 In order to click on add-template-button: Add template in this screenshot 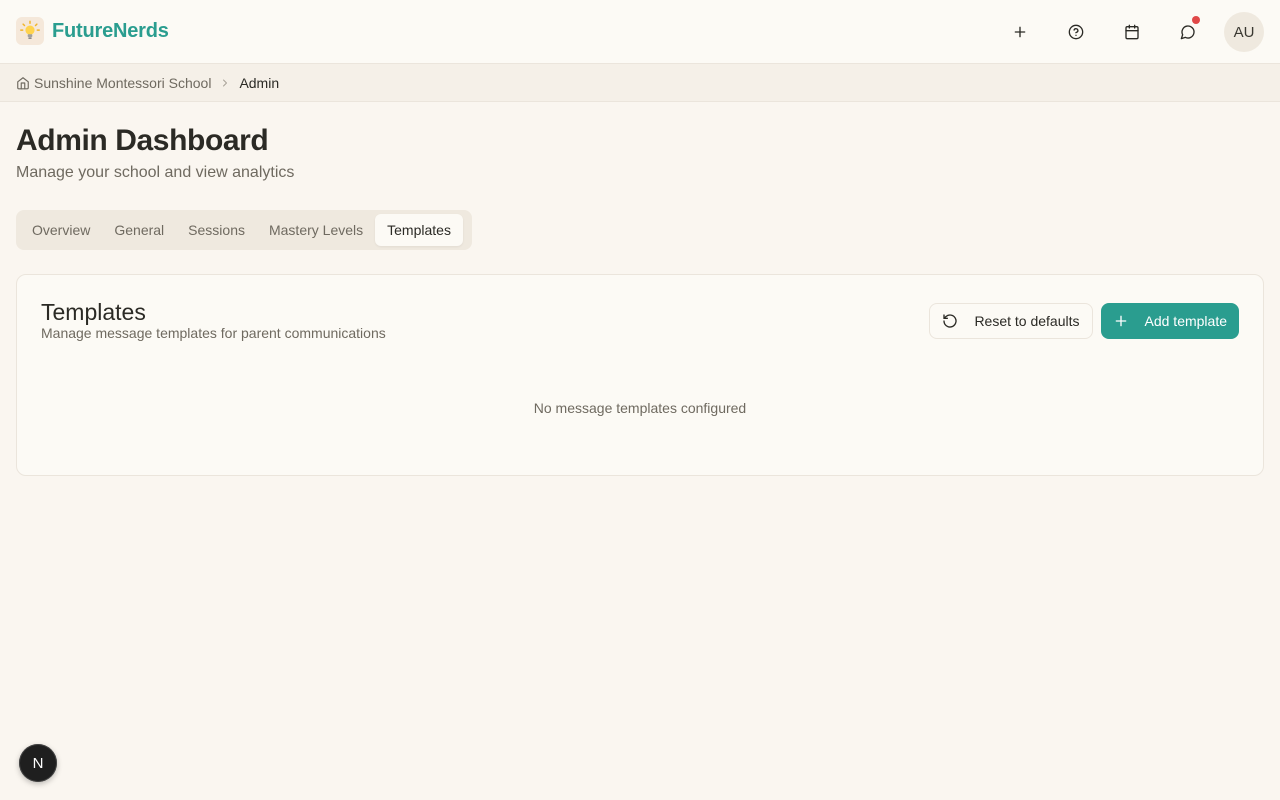, I will do `click(1169, 321)`.